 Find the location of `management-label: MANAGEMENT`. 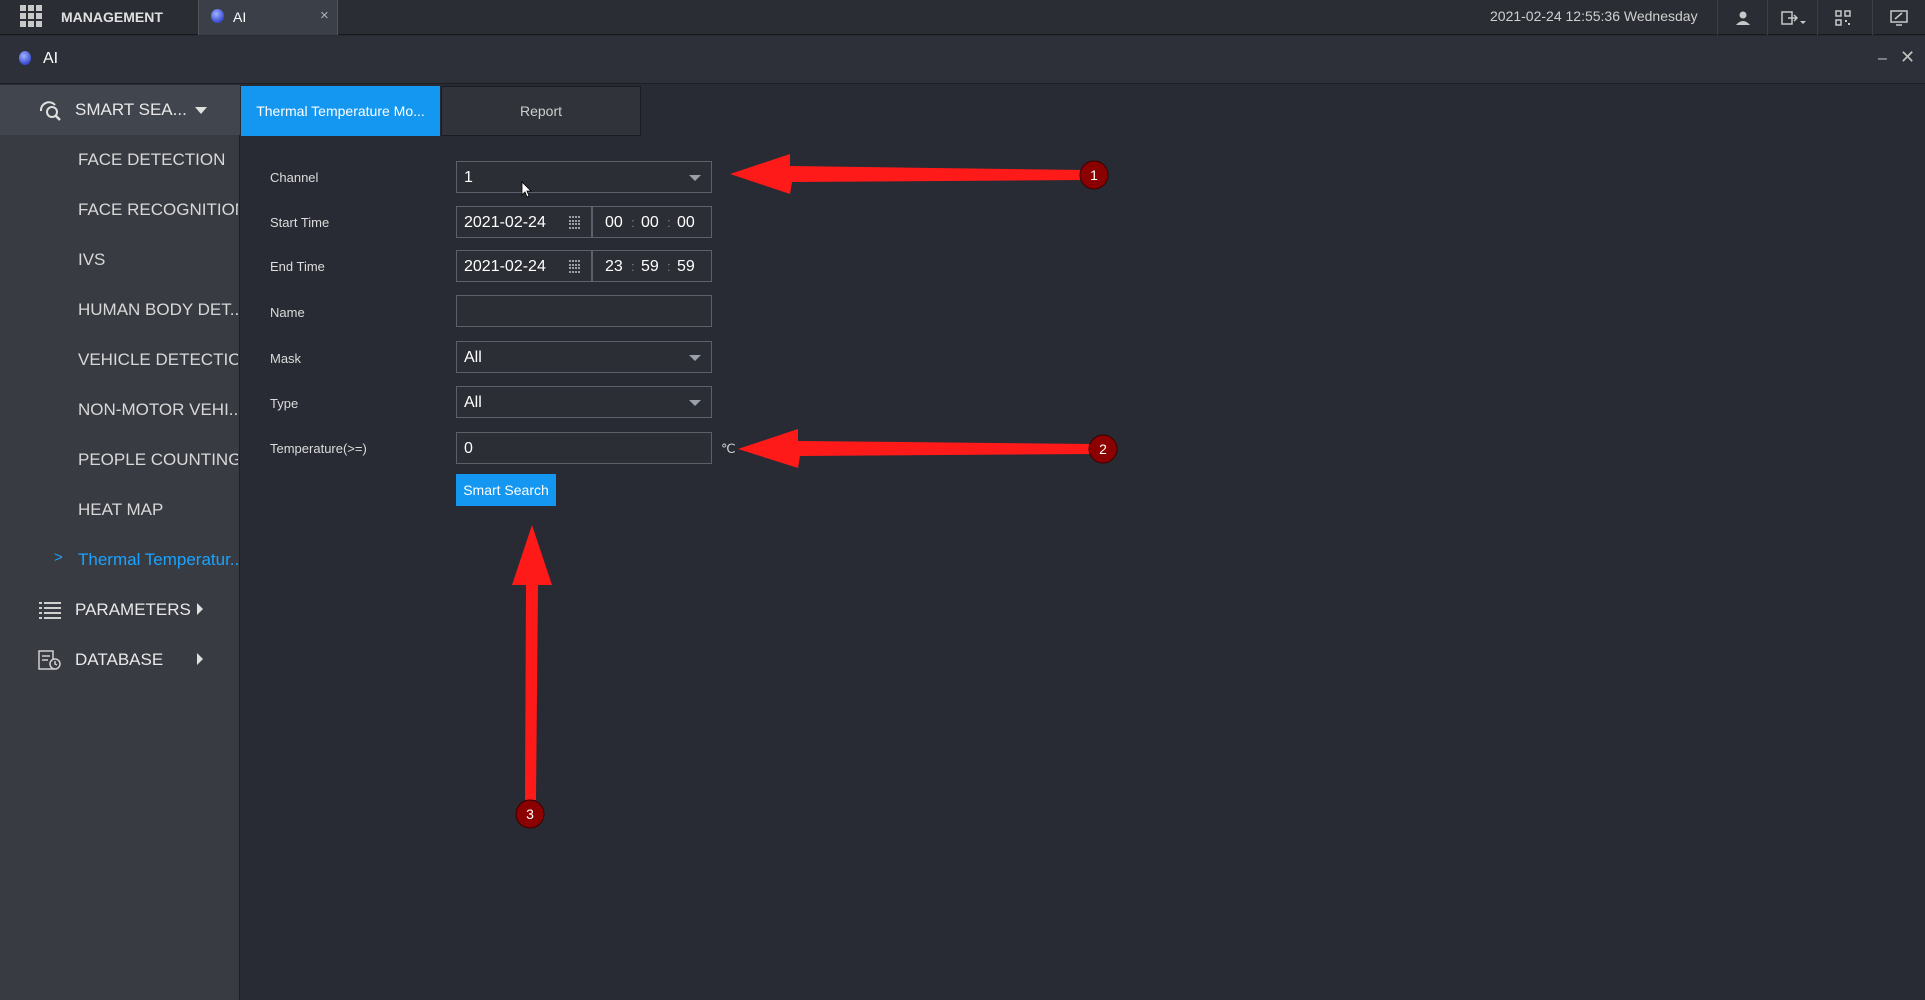

management-label: MANAGEMENT is located at coordinates (112, 17).